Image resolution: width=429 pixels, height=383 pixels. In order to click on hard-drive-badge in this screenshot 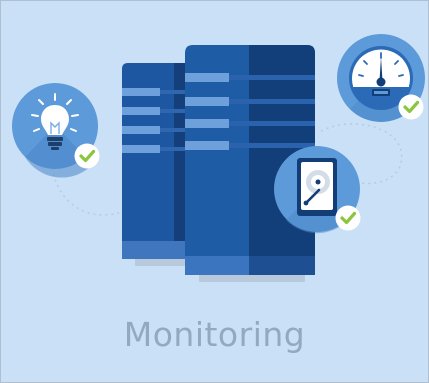, I will do `click(317, 190)`.